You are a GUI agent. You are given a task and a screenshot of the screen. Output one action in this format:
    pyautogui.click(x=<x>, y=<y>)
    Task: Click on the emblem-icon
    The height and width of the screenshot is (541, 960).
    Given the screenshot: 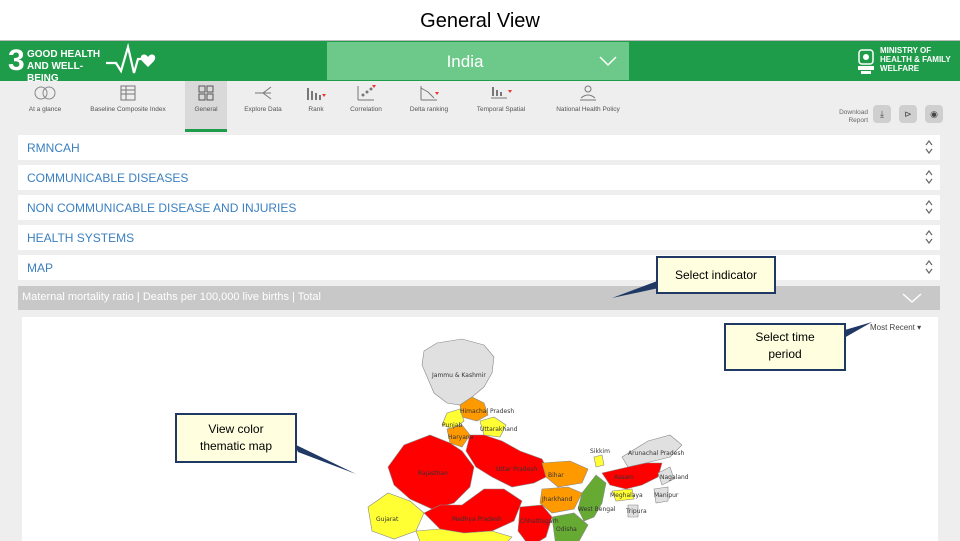 What is the action you would take?
    pyautogui.click(x=866, y=61)
    